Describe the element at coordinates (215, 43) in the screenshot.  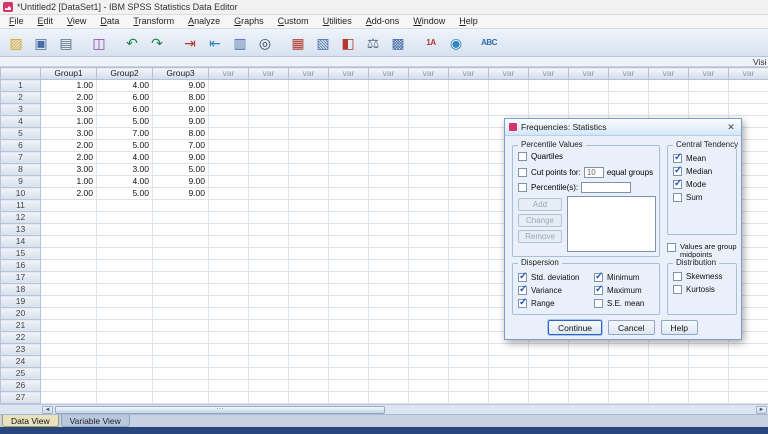
I see `goto-variable-icon-button: ⇤` at that location.